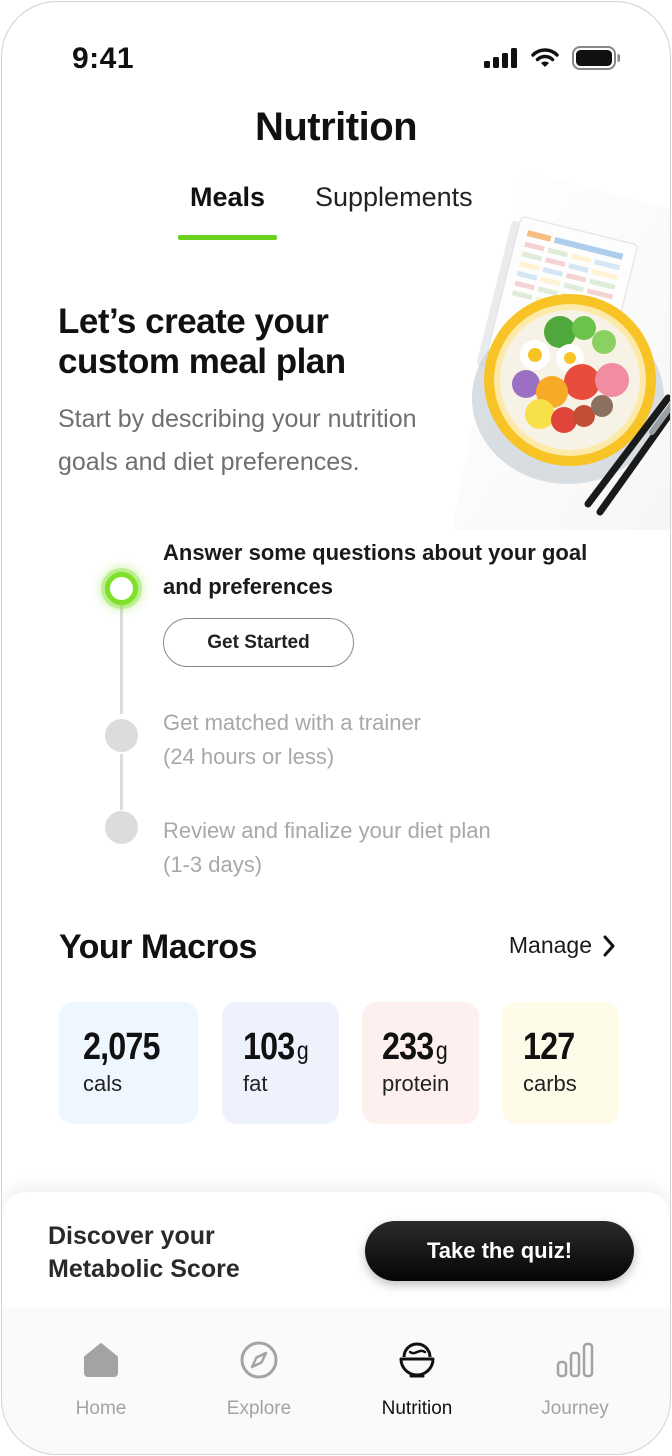 The width and height of the screenshot is (672, 1456). I want to click on macro-value: 127, so click(549, 1047).